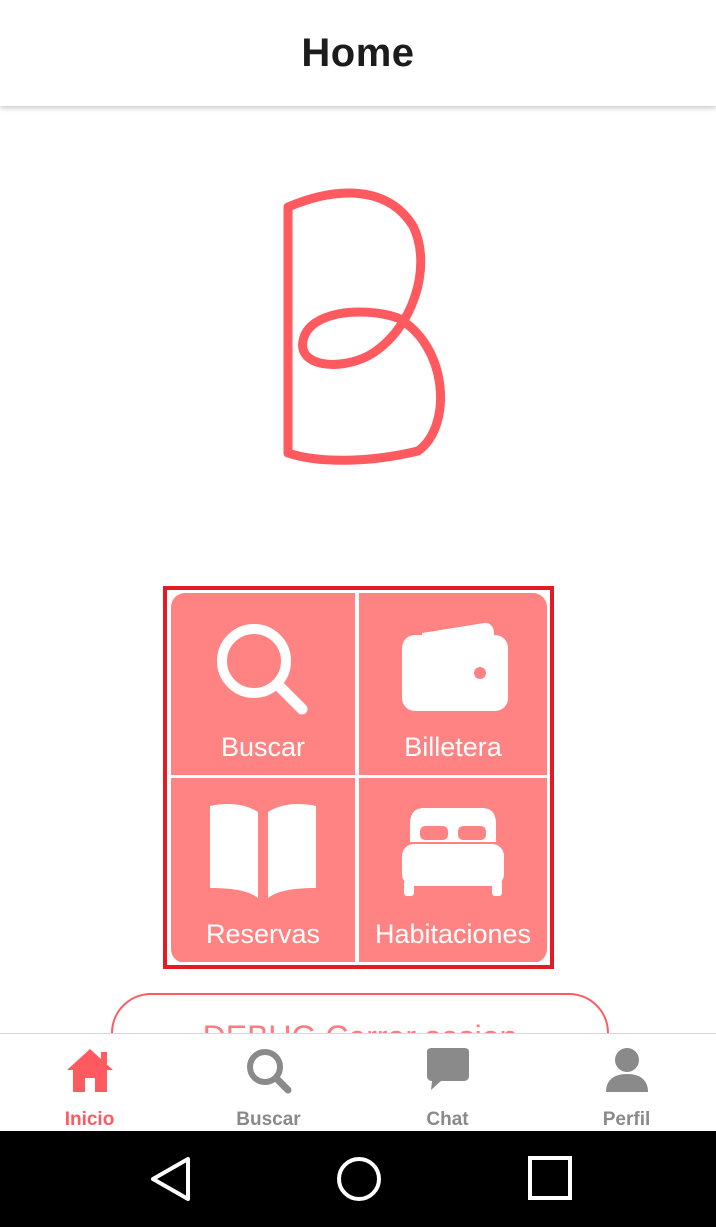 The image size is (716, 1227). I want to click on nav-item-buscar: Buscar, so click(268, 1082).